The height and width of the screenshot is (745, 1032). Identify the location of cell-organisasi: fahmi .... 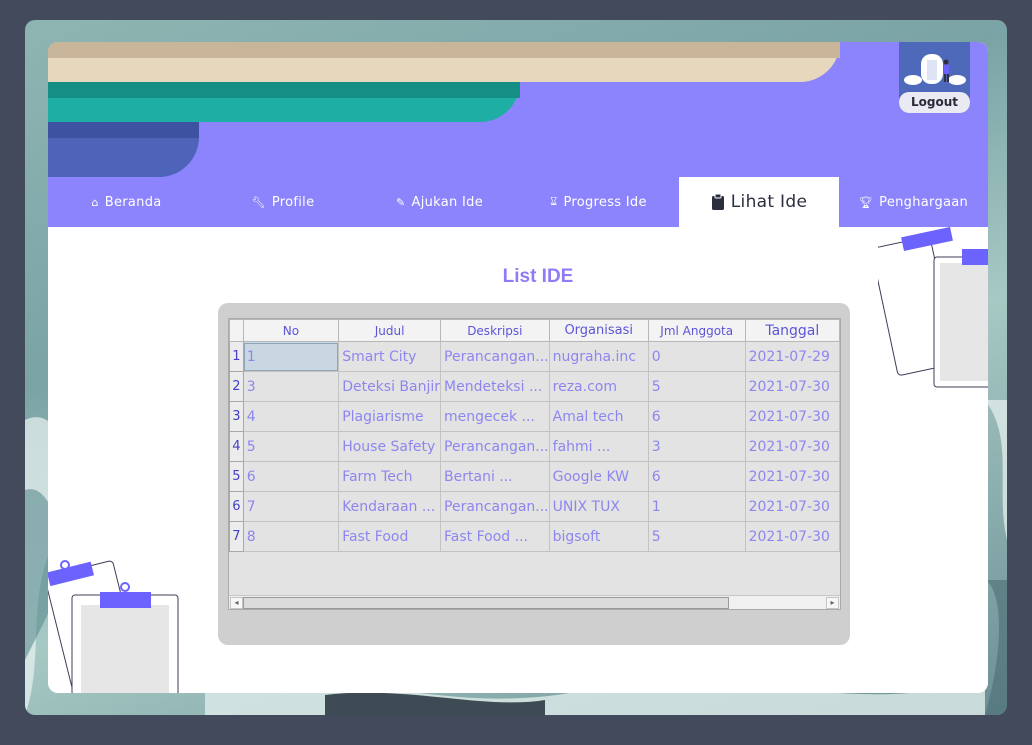
(598, 446).